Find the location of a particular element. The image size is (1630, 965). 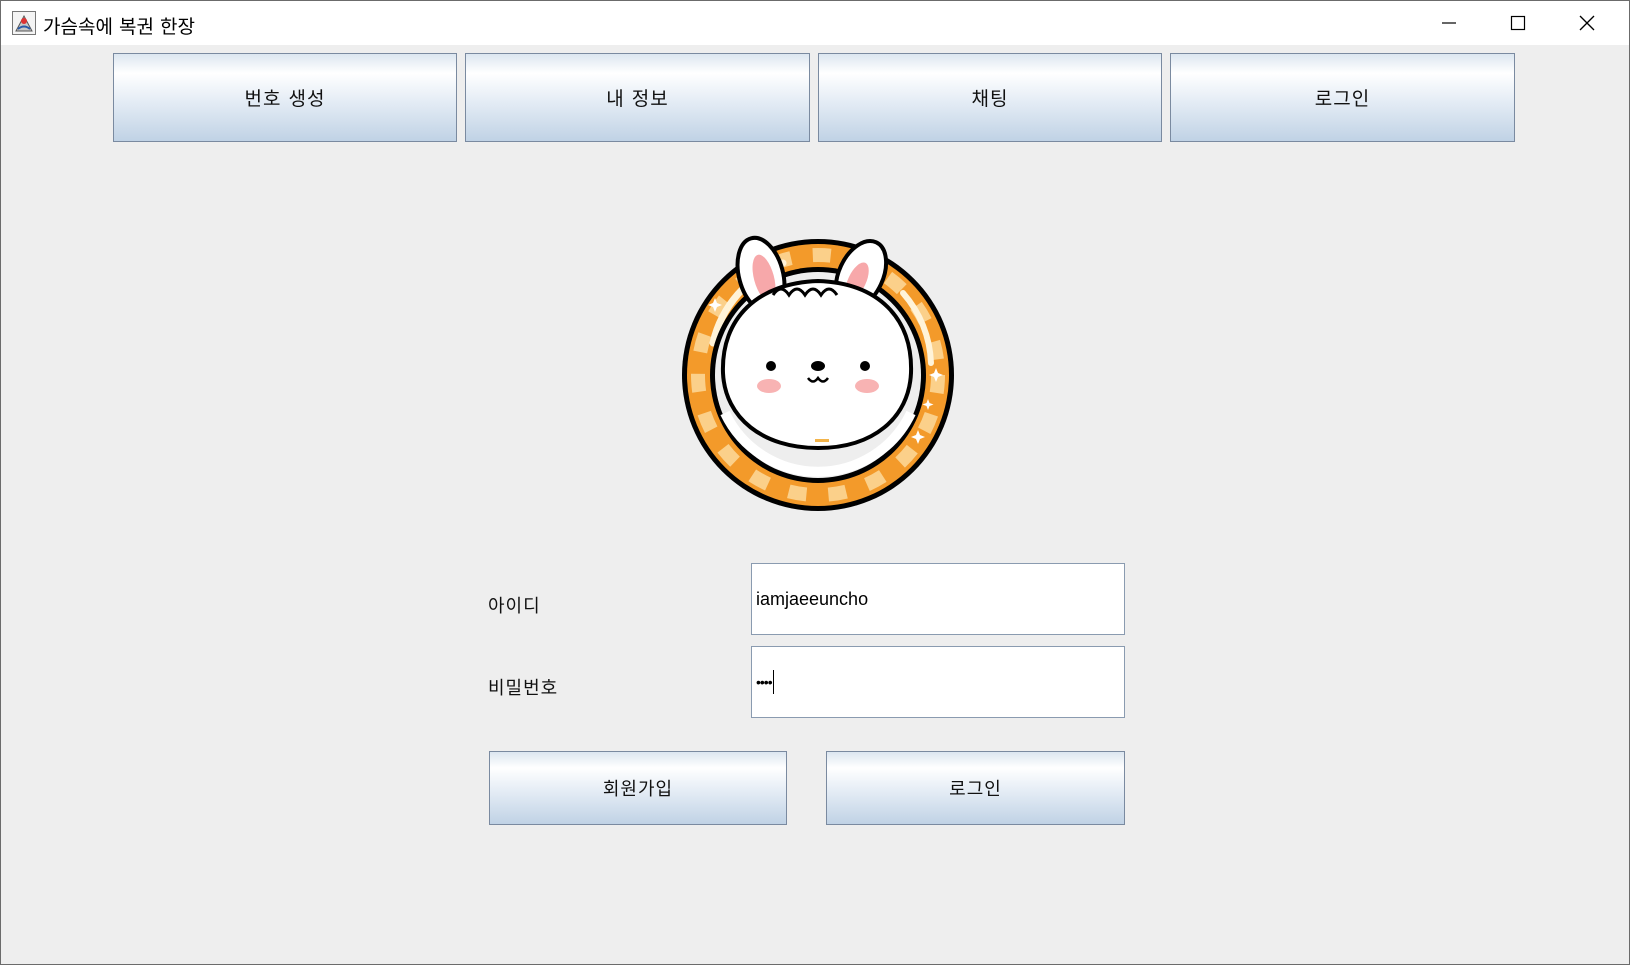

minimize-icon is located at coordinates (1449, 23).